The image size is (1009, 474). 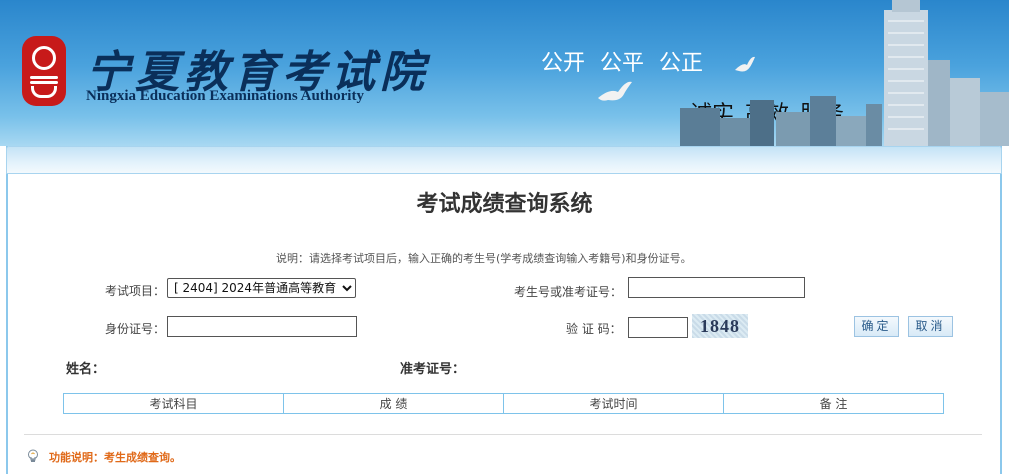 I want to click on table-header-row: 考试科目 成 绩 考试时间 备 注, so click(x=503, y=403).